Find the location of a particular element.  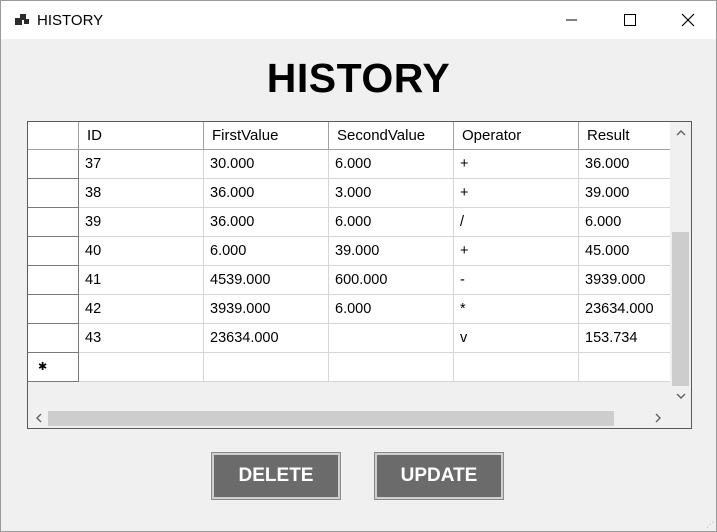

table-row: 40 6.000 39.000 + 45.000 is located at coordinates (349, 251).